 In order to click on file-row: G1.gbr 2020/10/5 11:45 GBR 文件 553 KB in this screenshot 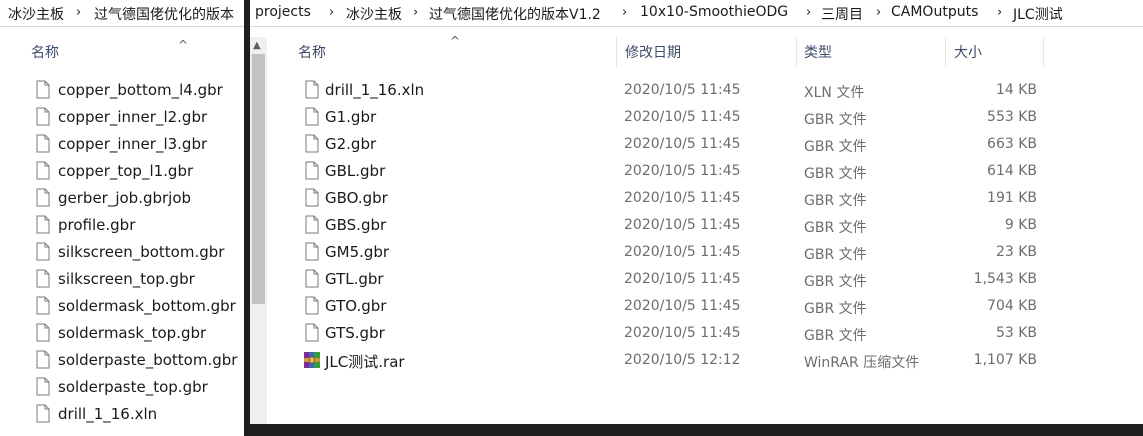, I will do `click(657, 117)`.